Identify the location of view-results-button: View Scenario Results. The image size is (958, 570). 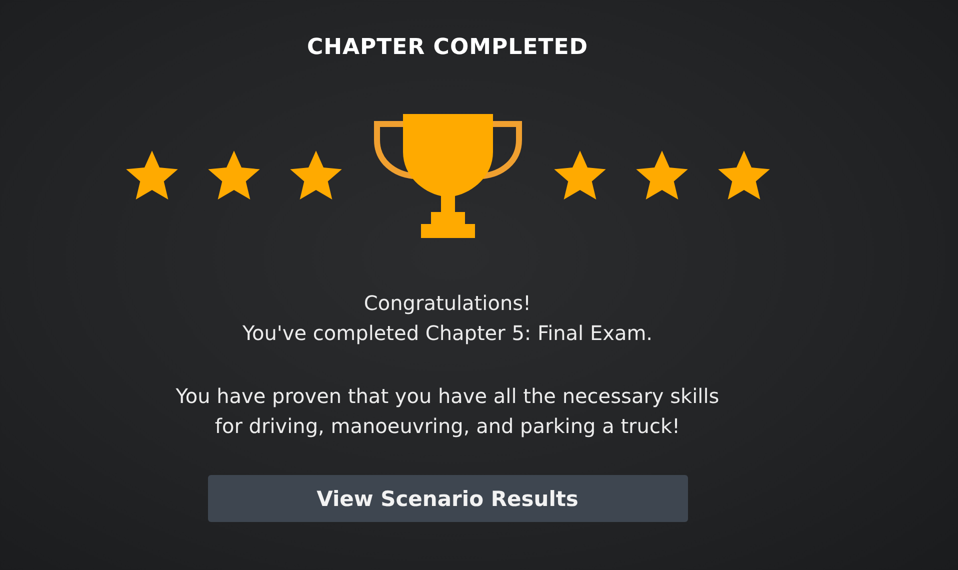
(448, 498).